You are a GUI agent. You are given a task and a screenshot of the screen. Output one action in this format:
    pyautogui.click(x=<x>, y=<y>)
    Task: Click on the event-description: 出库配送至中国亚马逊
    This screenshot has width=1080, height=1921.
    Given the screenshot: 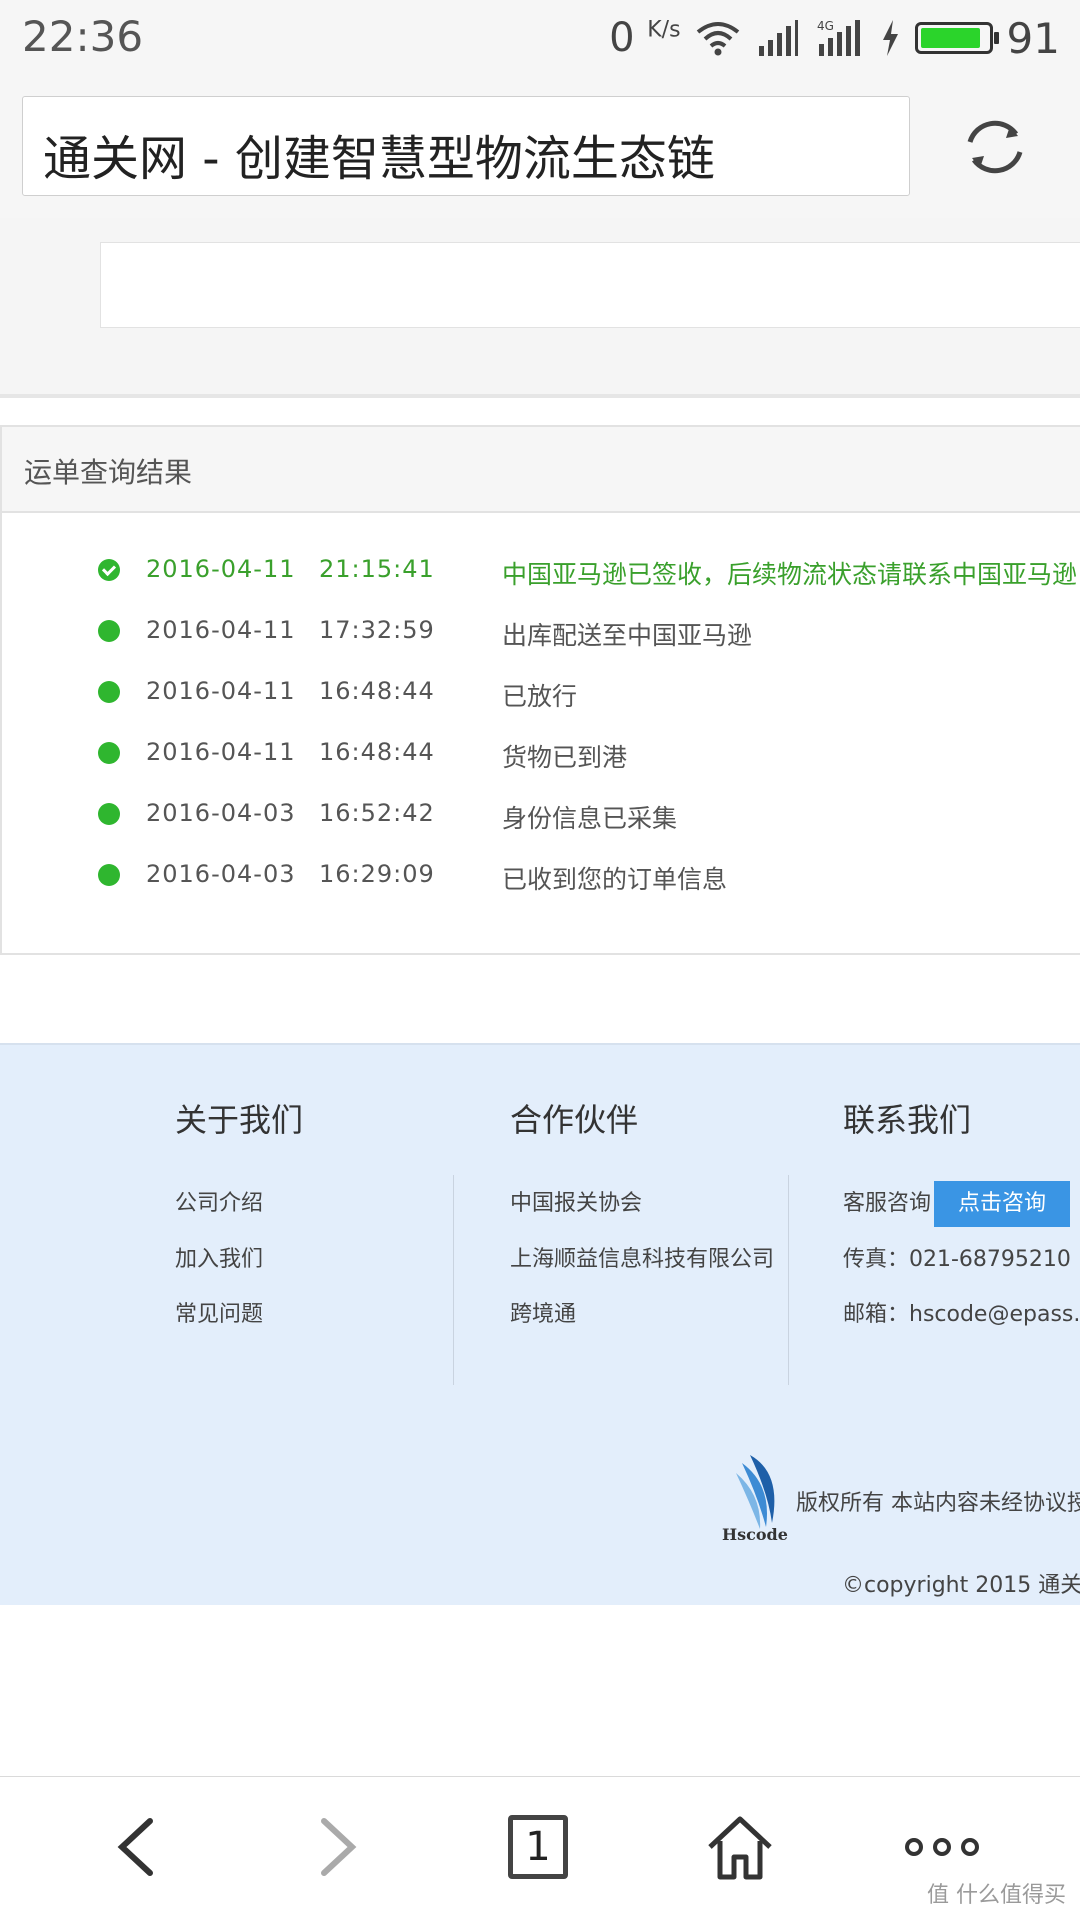 What is the action you would take?
    pyautogui.click(x=627, y=635)
    